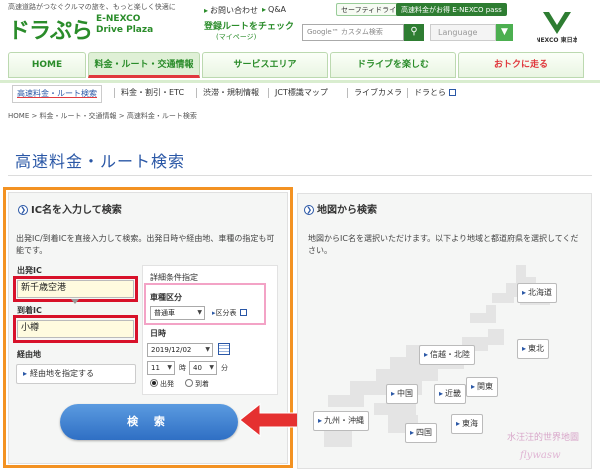  I want to click on check-route-label: 登録ルートをチェック, so click(249, 27).